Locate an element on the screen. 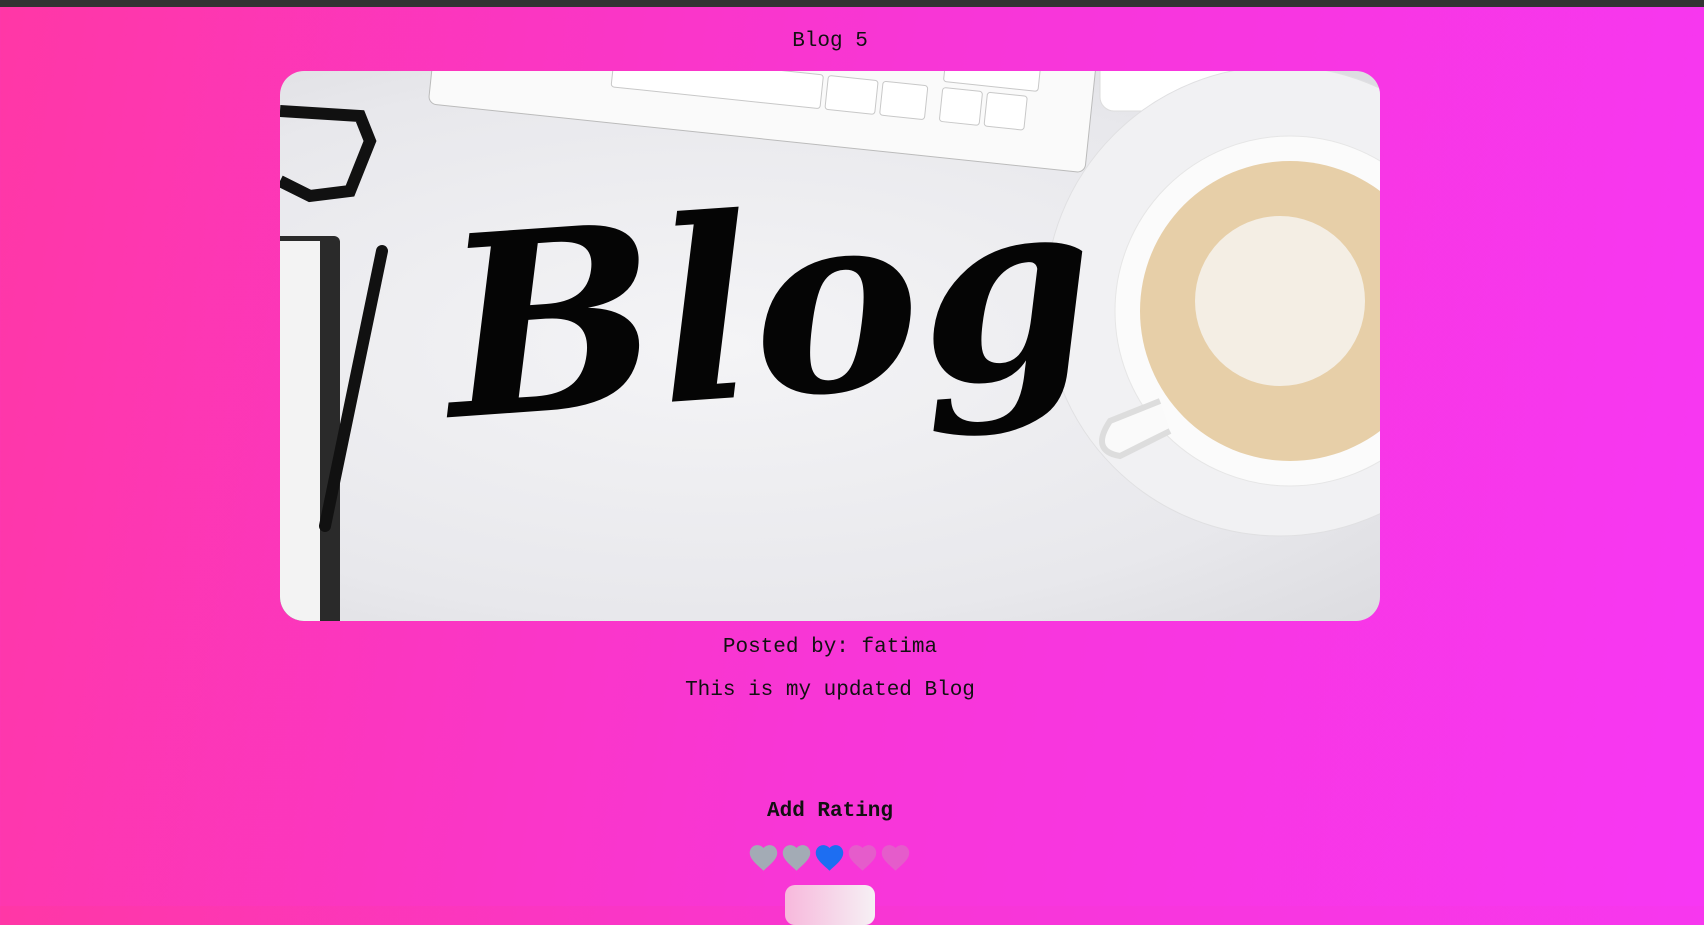 This screenshot has width=1704, height=925. coffee-cup-illustration is located at coordinates (1212, 304).